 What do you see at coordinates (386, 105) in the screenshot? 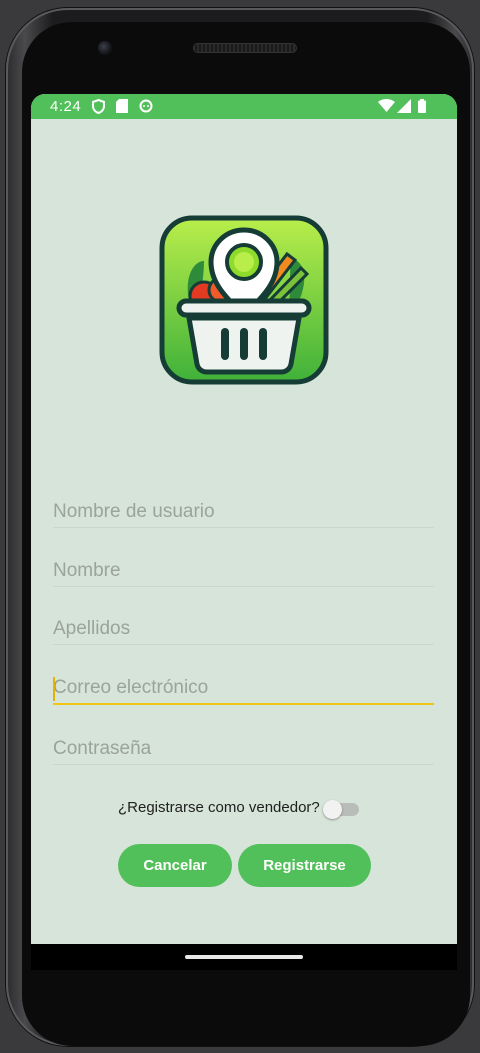
I see `wifi-icon` at bounding box center [386, 105].